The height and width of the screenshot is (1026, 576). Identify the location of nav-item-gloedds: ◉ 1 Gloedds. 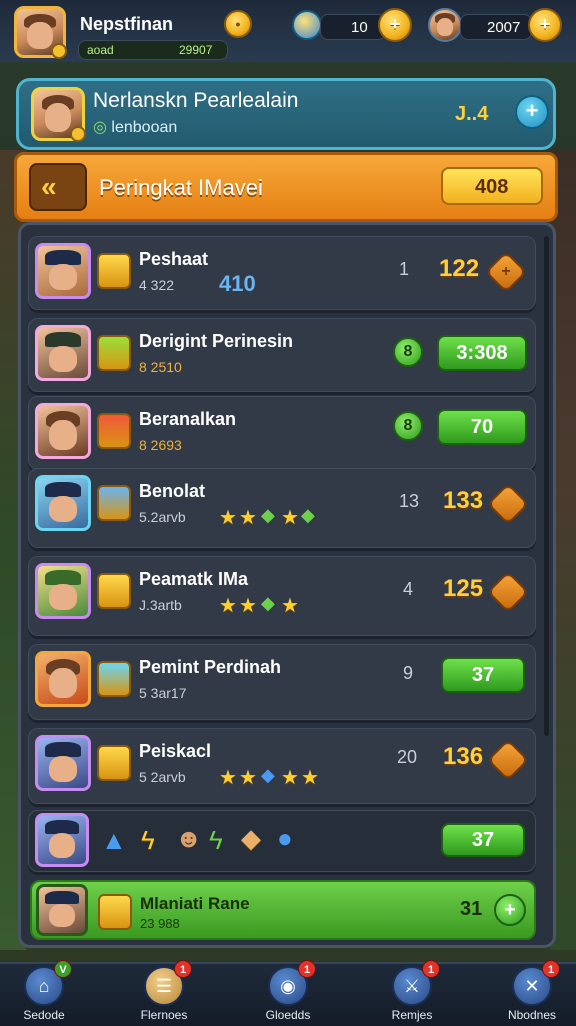
(288, 993).